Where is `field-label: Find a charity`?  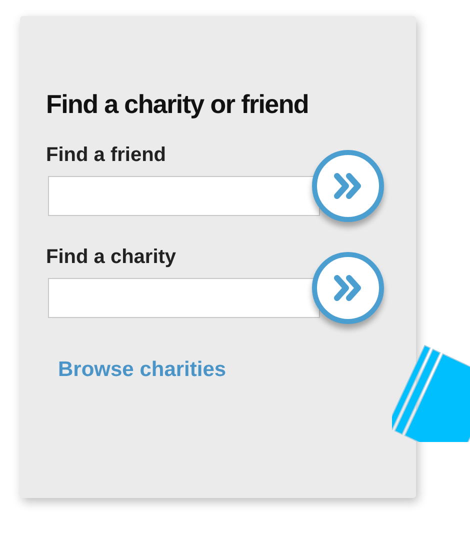 field-label: Find a charity is located at coordinates (112, 257).